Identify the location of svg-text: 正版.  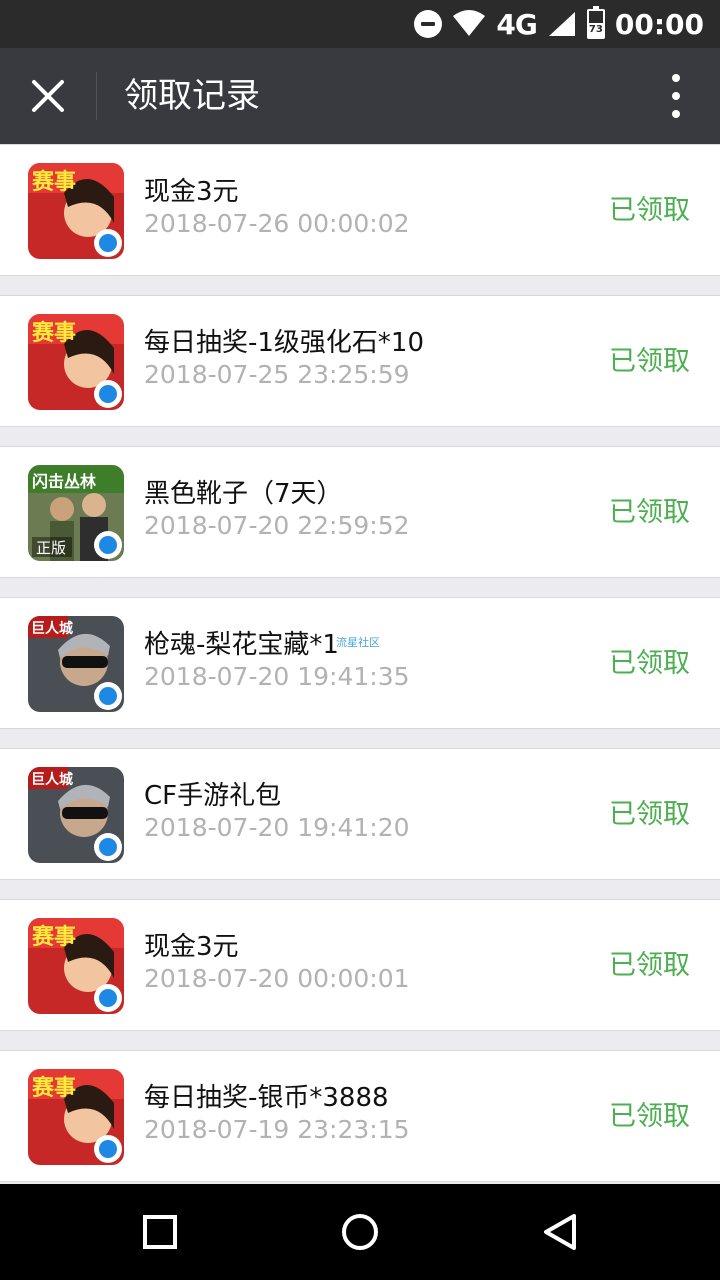
(51, 548).